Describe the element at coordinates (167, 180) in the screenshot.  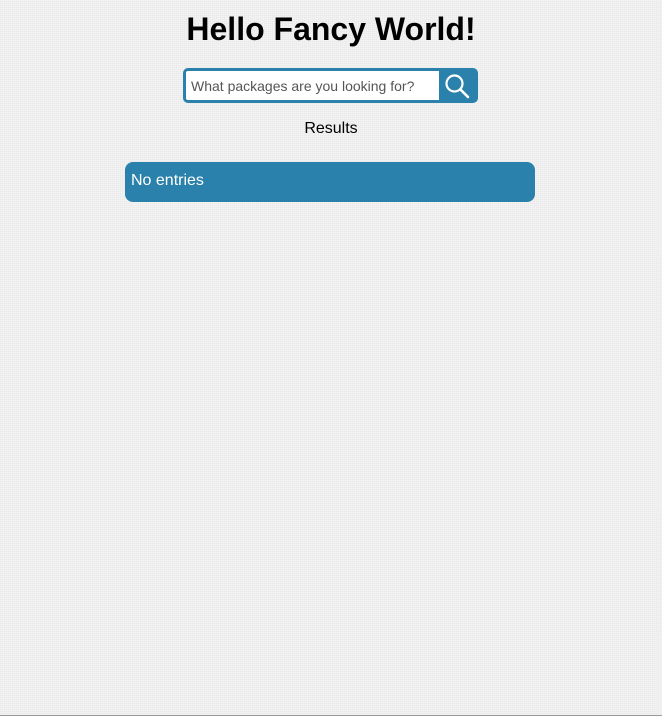
I see `empty-results-message: No entries` at that location.